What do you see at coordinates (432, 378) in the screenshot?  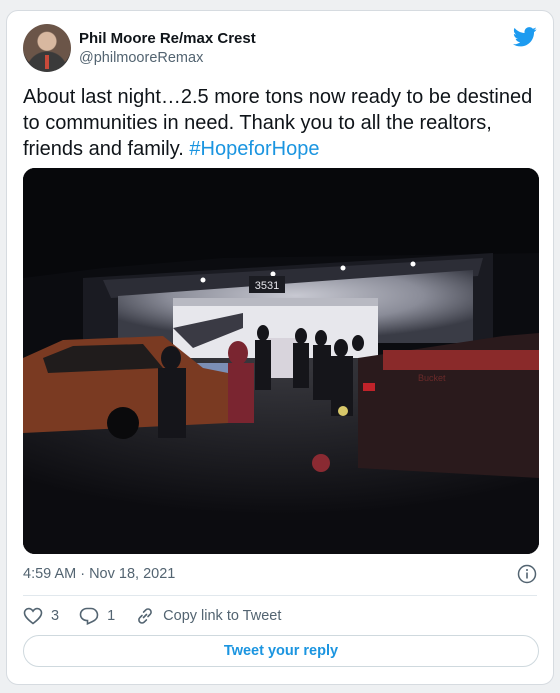 I see `truck-text: Bucket` at bounding box center [432, 378].